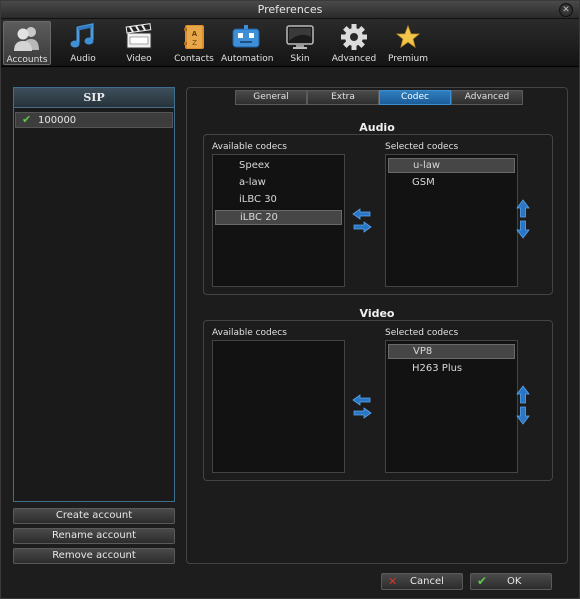 The image size is (580, 599). What do you see at coordinates (566, 10) in the screenshot?
I see `close-icon: ✕` at bounding box center [566, 10].